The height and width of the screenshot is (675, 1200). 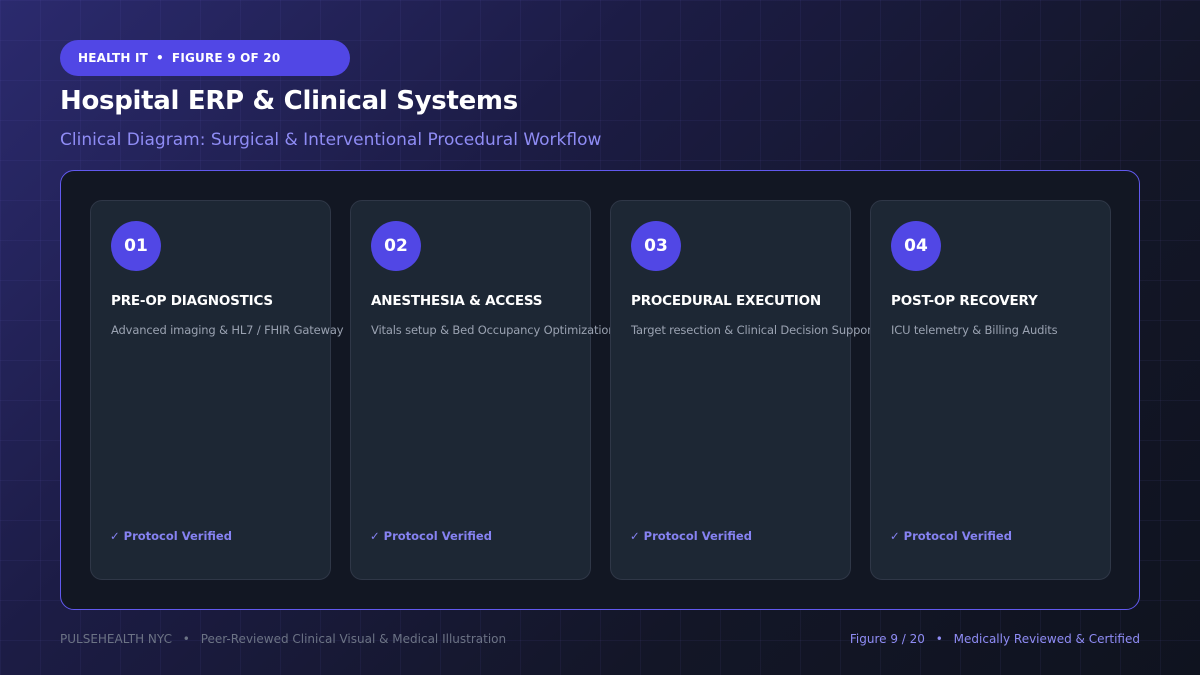 I want to click on step-title: POST-OP RECOVERY, so click(x=964, y=301).